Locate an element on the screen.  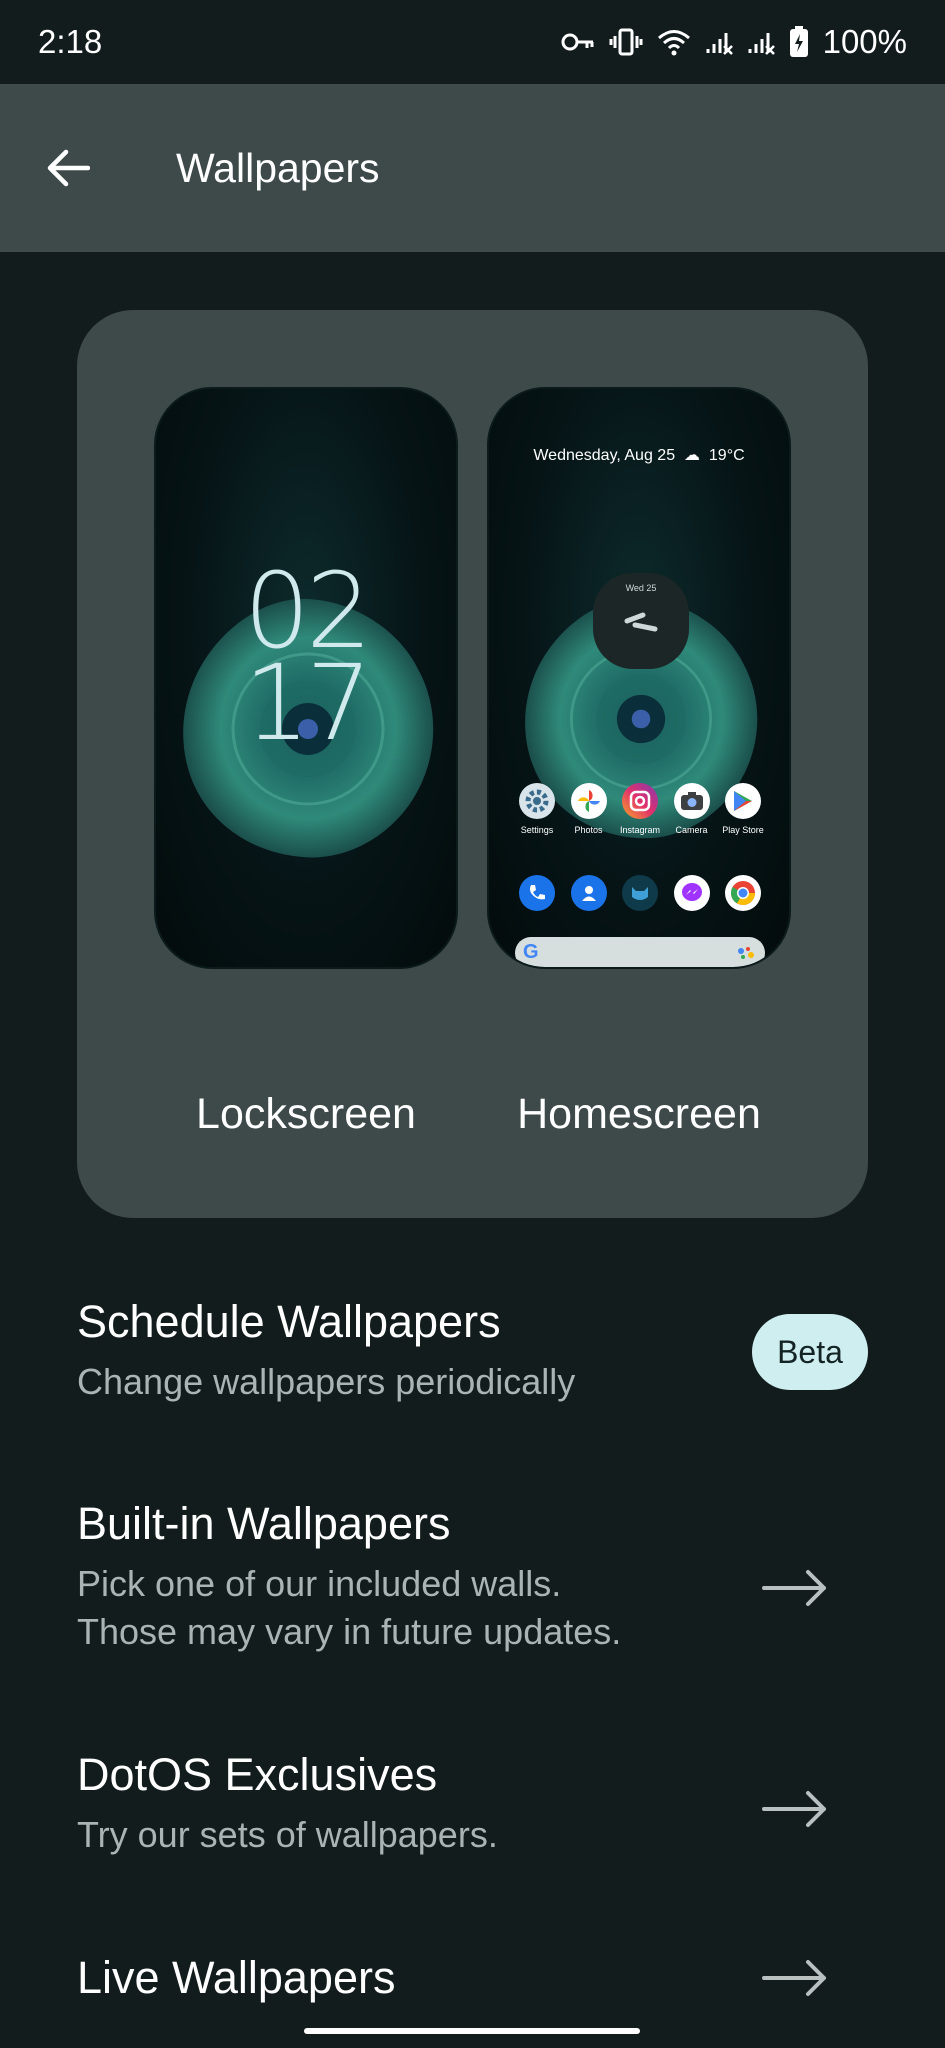
app-cat is located at coordinates (640, 893).